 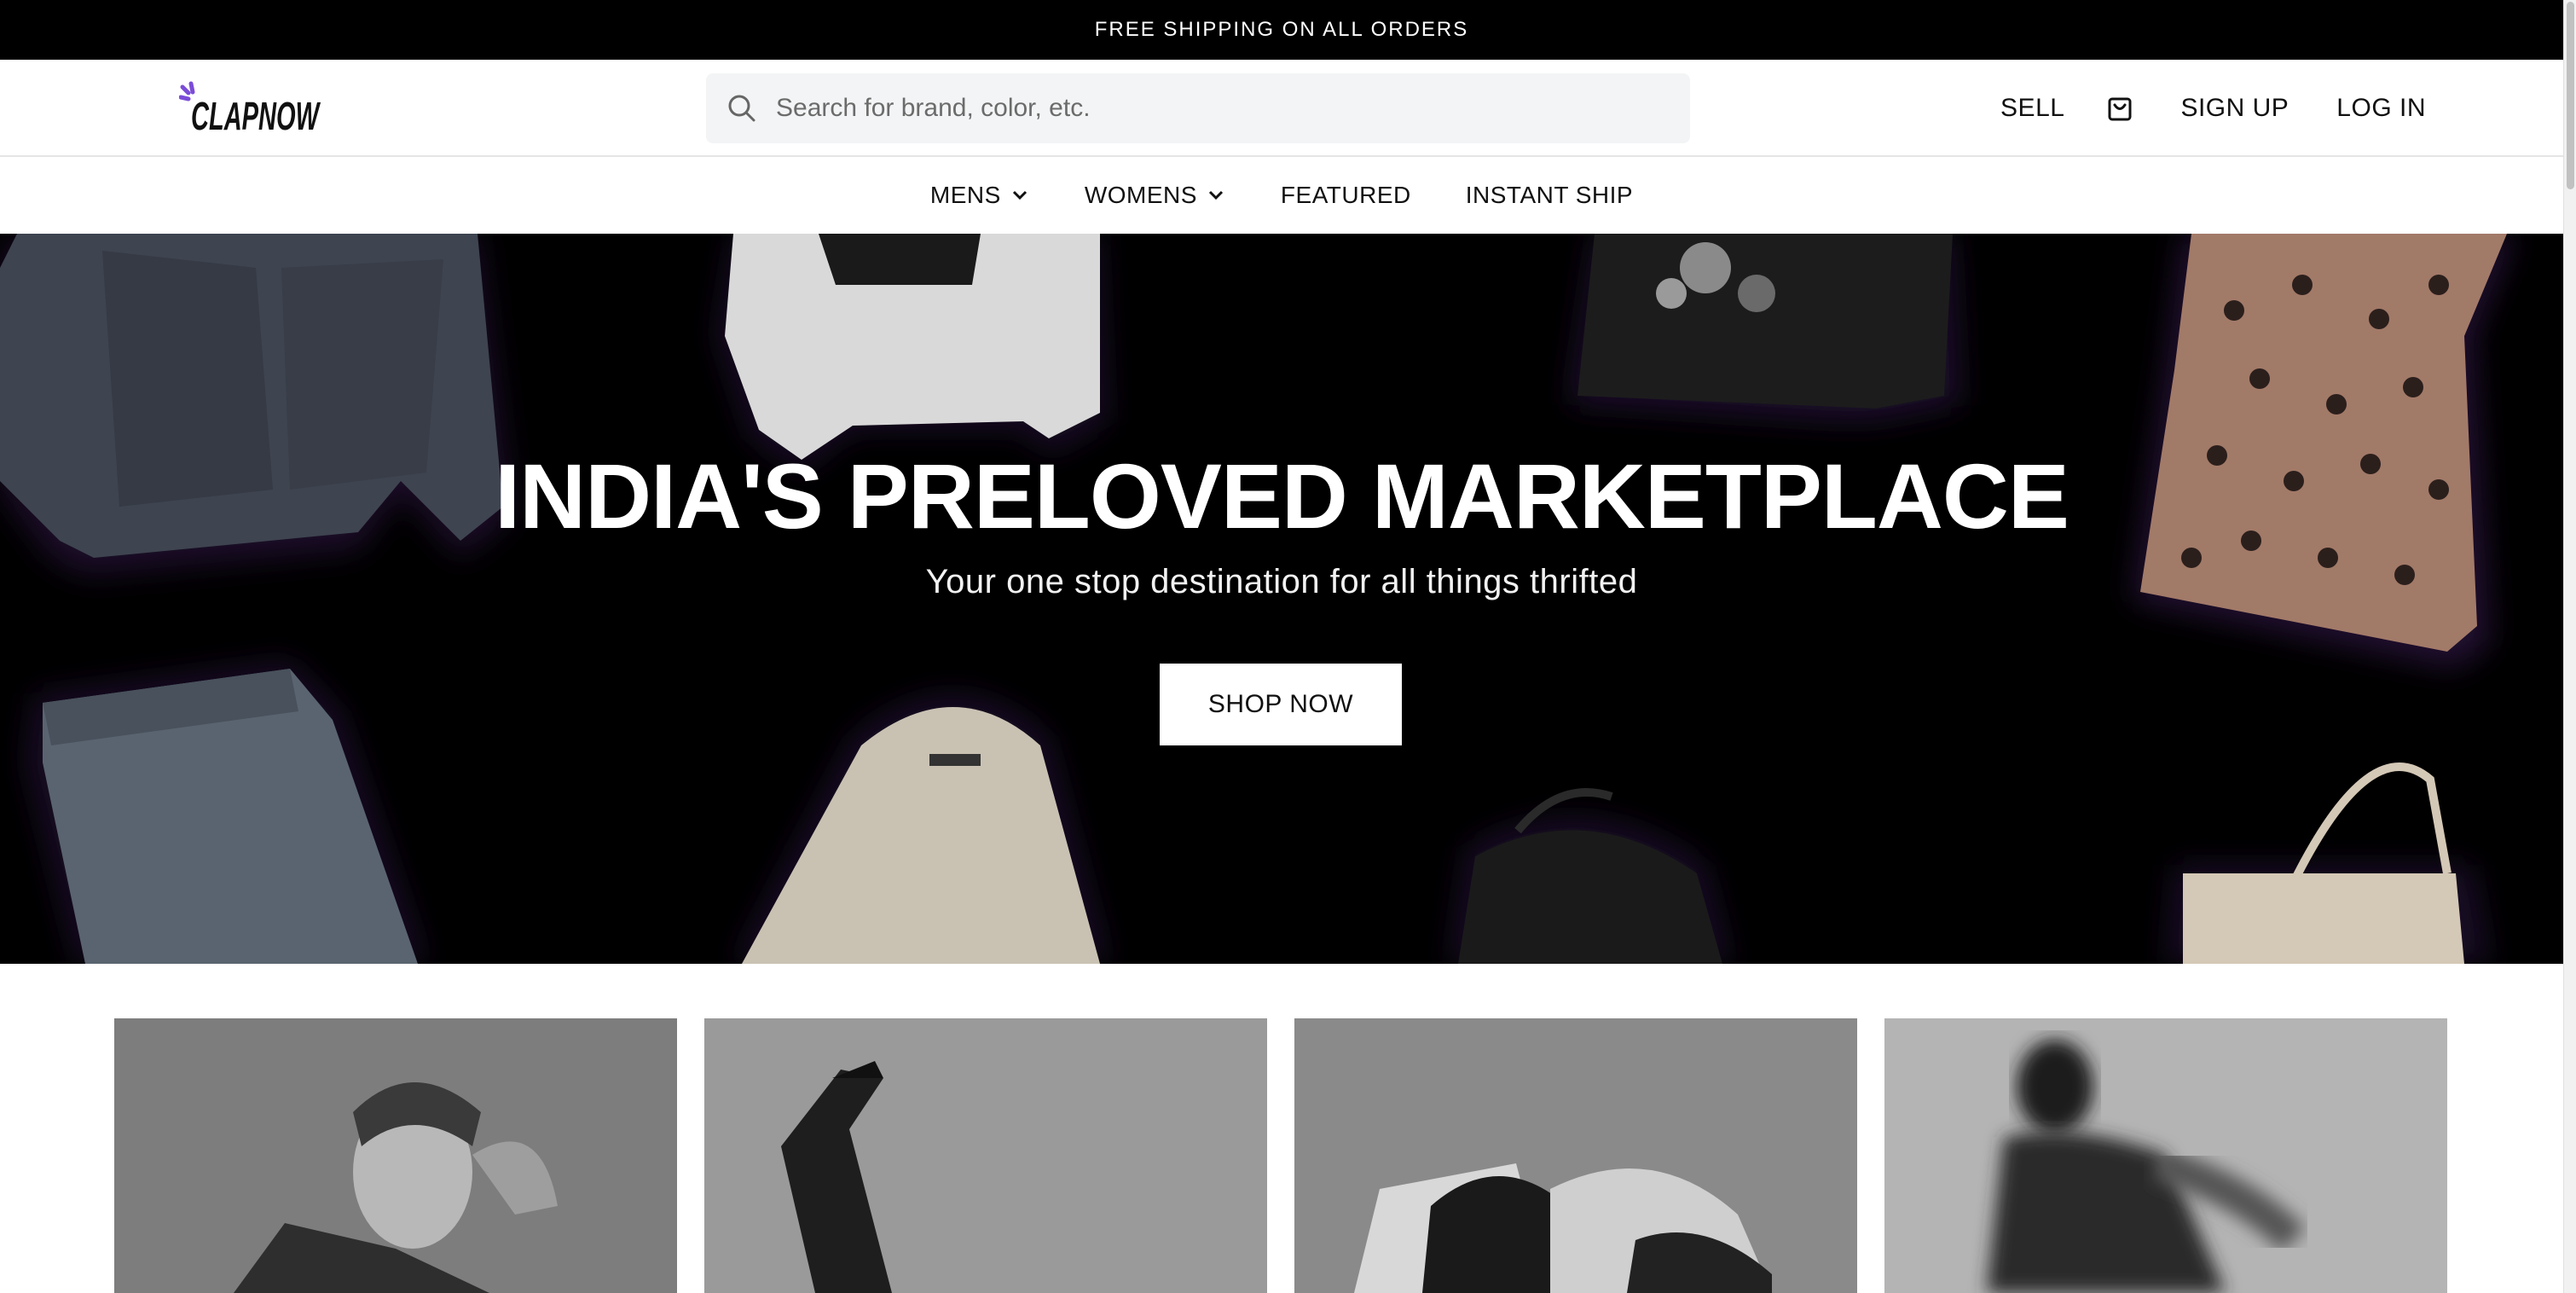 I want to click on sell-link: SELL, so click(x=2032, y=109).